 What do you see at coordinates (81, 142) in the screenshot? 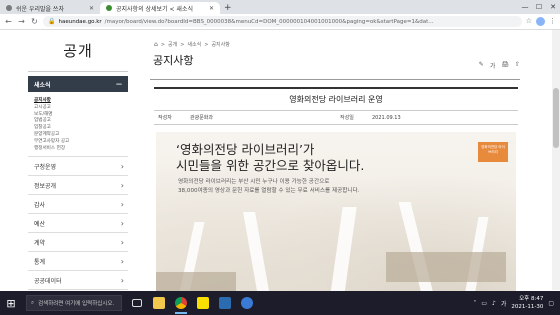
I see `submenu-item: 무연고사망자 공고` at bounding box center [81, 142].